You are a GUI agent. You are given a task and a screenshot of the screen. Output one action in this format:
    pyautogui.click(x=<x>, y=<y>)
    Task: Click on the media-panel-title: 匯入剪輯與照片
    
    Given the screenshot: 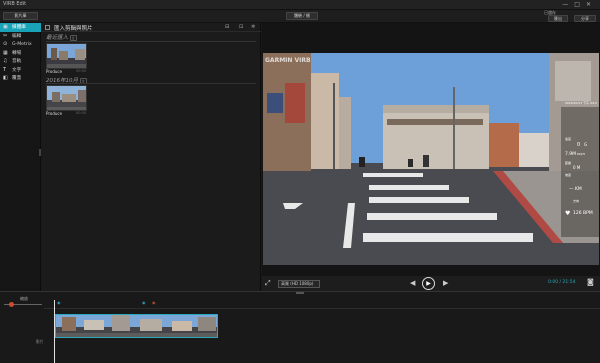 What is the action you would take?
    pyautogui.click(x=73, y=29)
    